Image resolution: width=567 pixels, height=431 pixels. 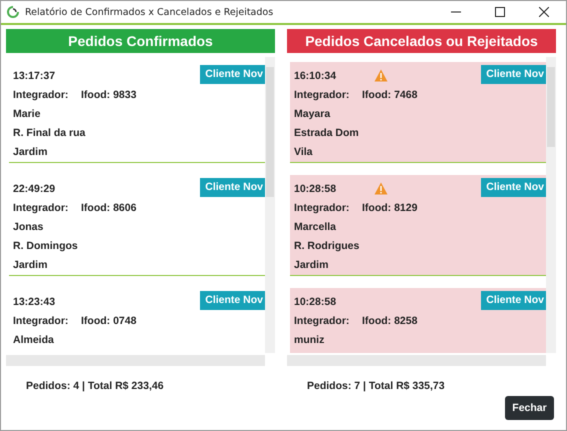 What do you see at coordinates (376, 385) in the screenshot?
I see `orders-total: Pedidos: 7 | Total R$ 335,73` at bounding box center [376, 385].